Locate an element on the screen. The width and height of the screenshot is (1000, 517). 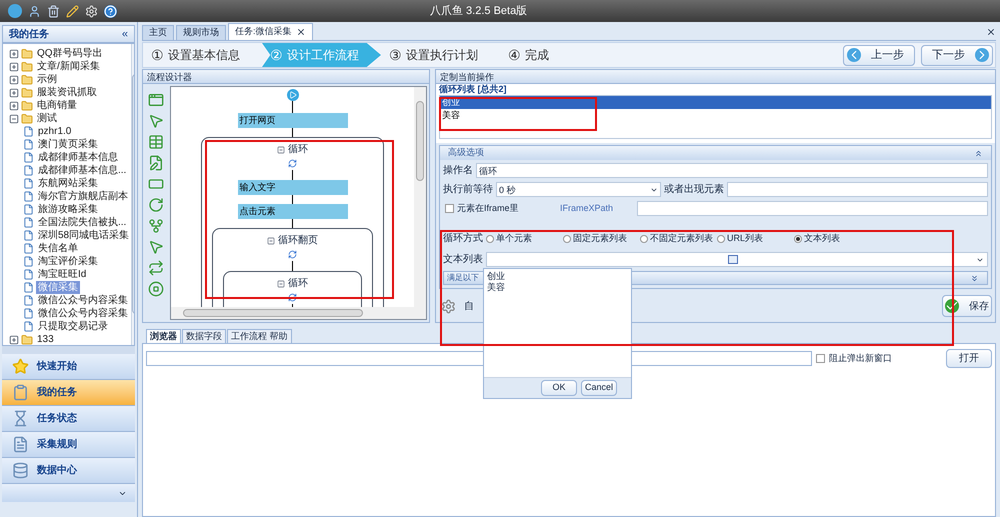
form-edit-icon is located at coordinates (156, 163).